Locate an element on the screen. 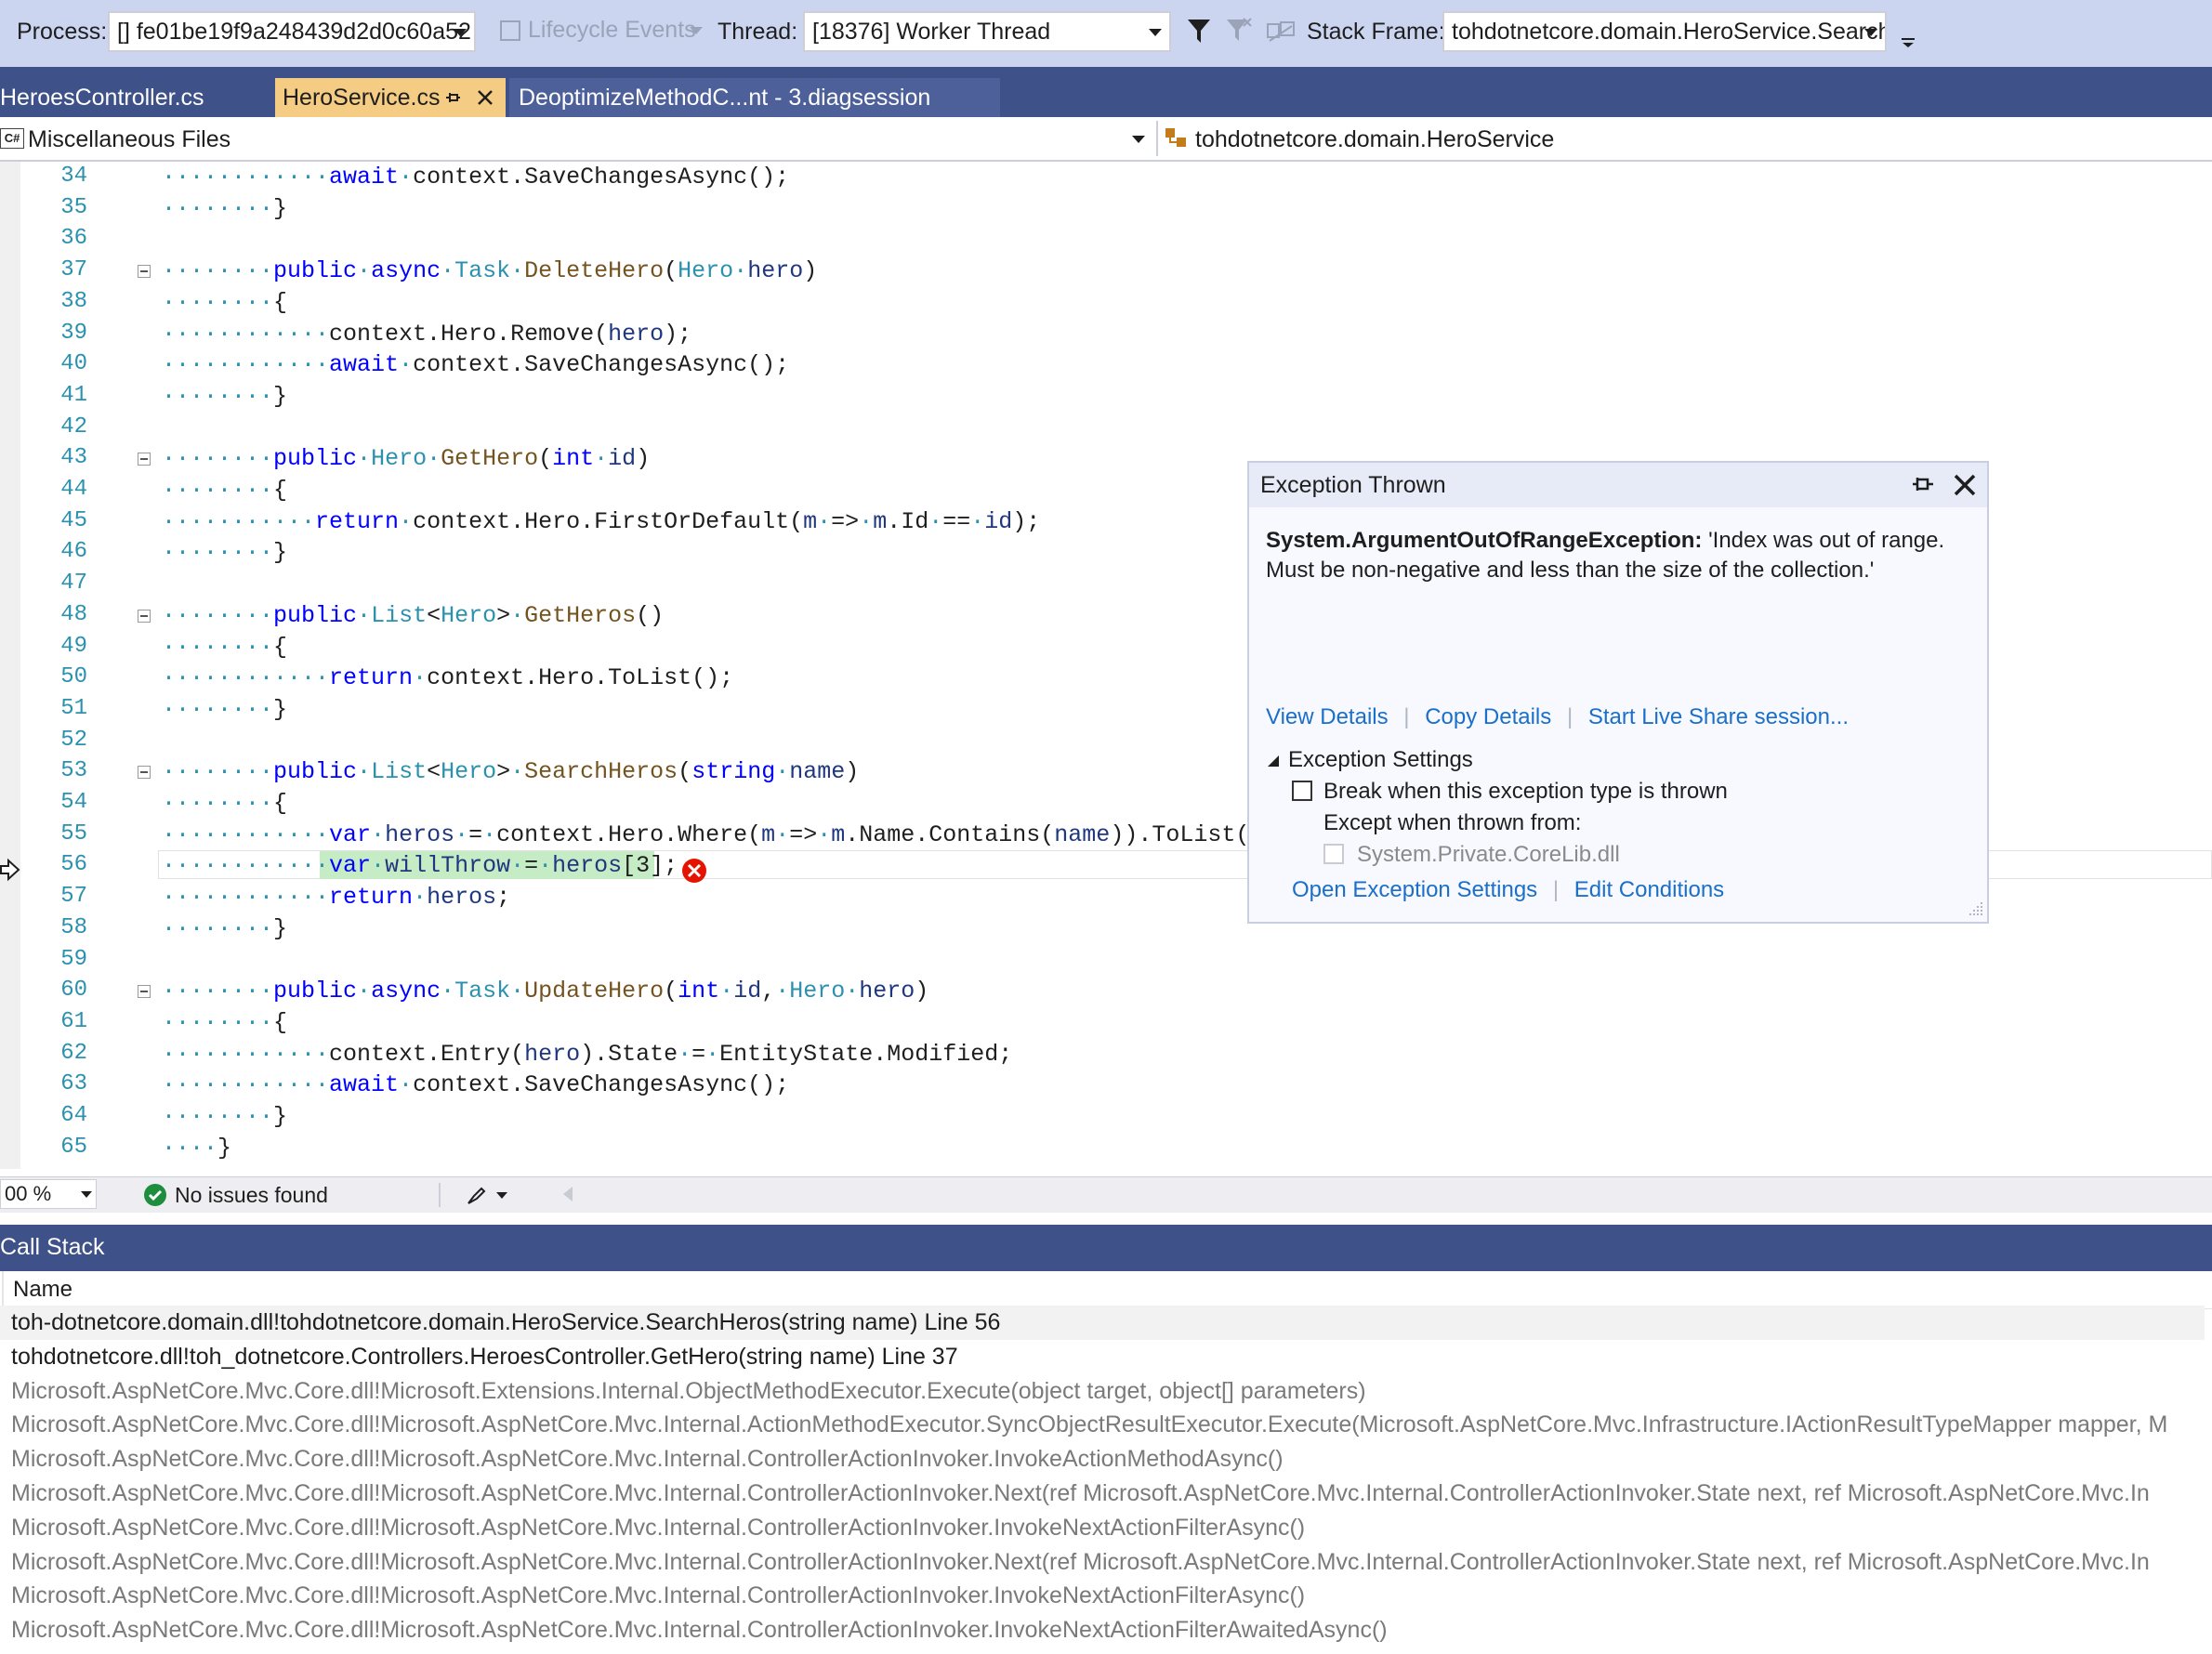  stack-frame-value: tohdotnetcore.domain.HeroService.SearchH is located at coordinates (1669, 32).